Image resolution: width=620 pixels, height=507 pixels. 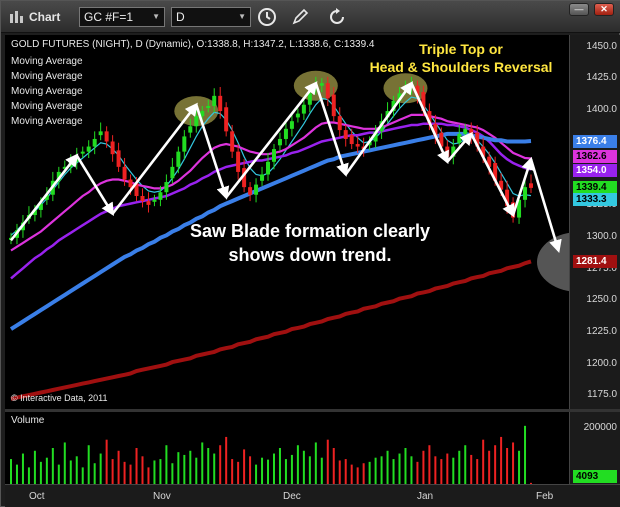 What do you see at coordinates (601, 110) in the screenshot?
I see `price-tick-label: 1400.0` at bounding box center [601, 110].